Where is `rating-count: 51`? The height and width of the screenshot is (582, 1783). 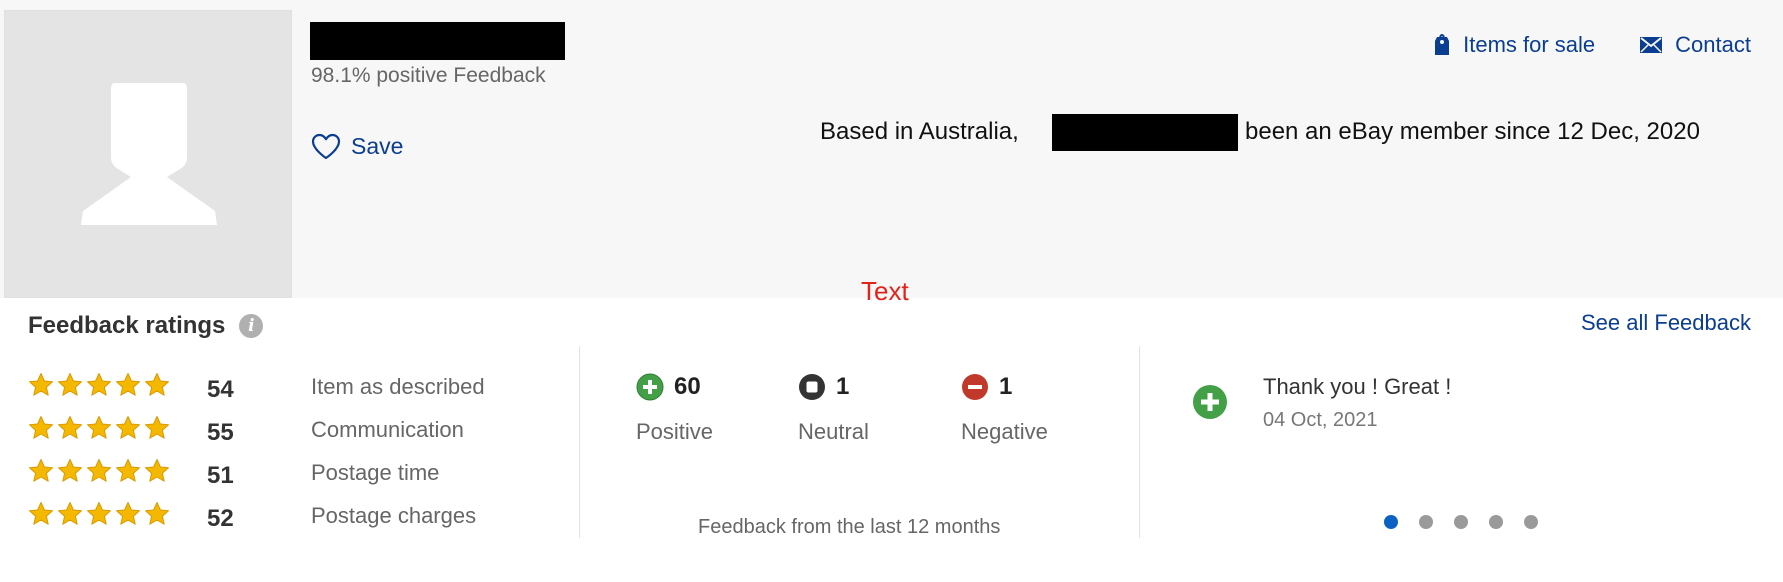 rating-count: 51 is located at coordinates (220, 475).